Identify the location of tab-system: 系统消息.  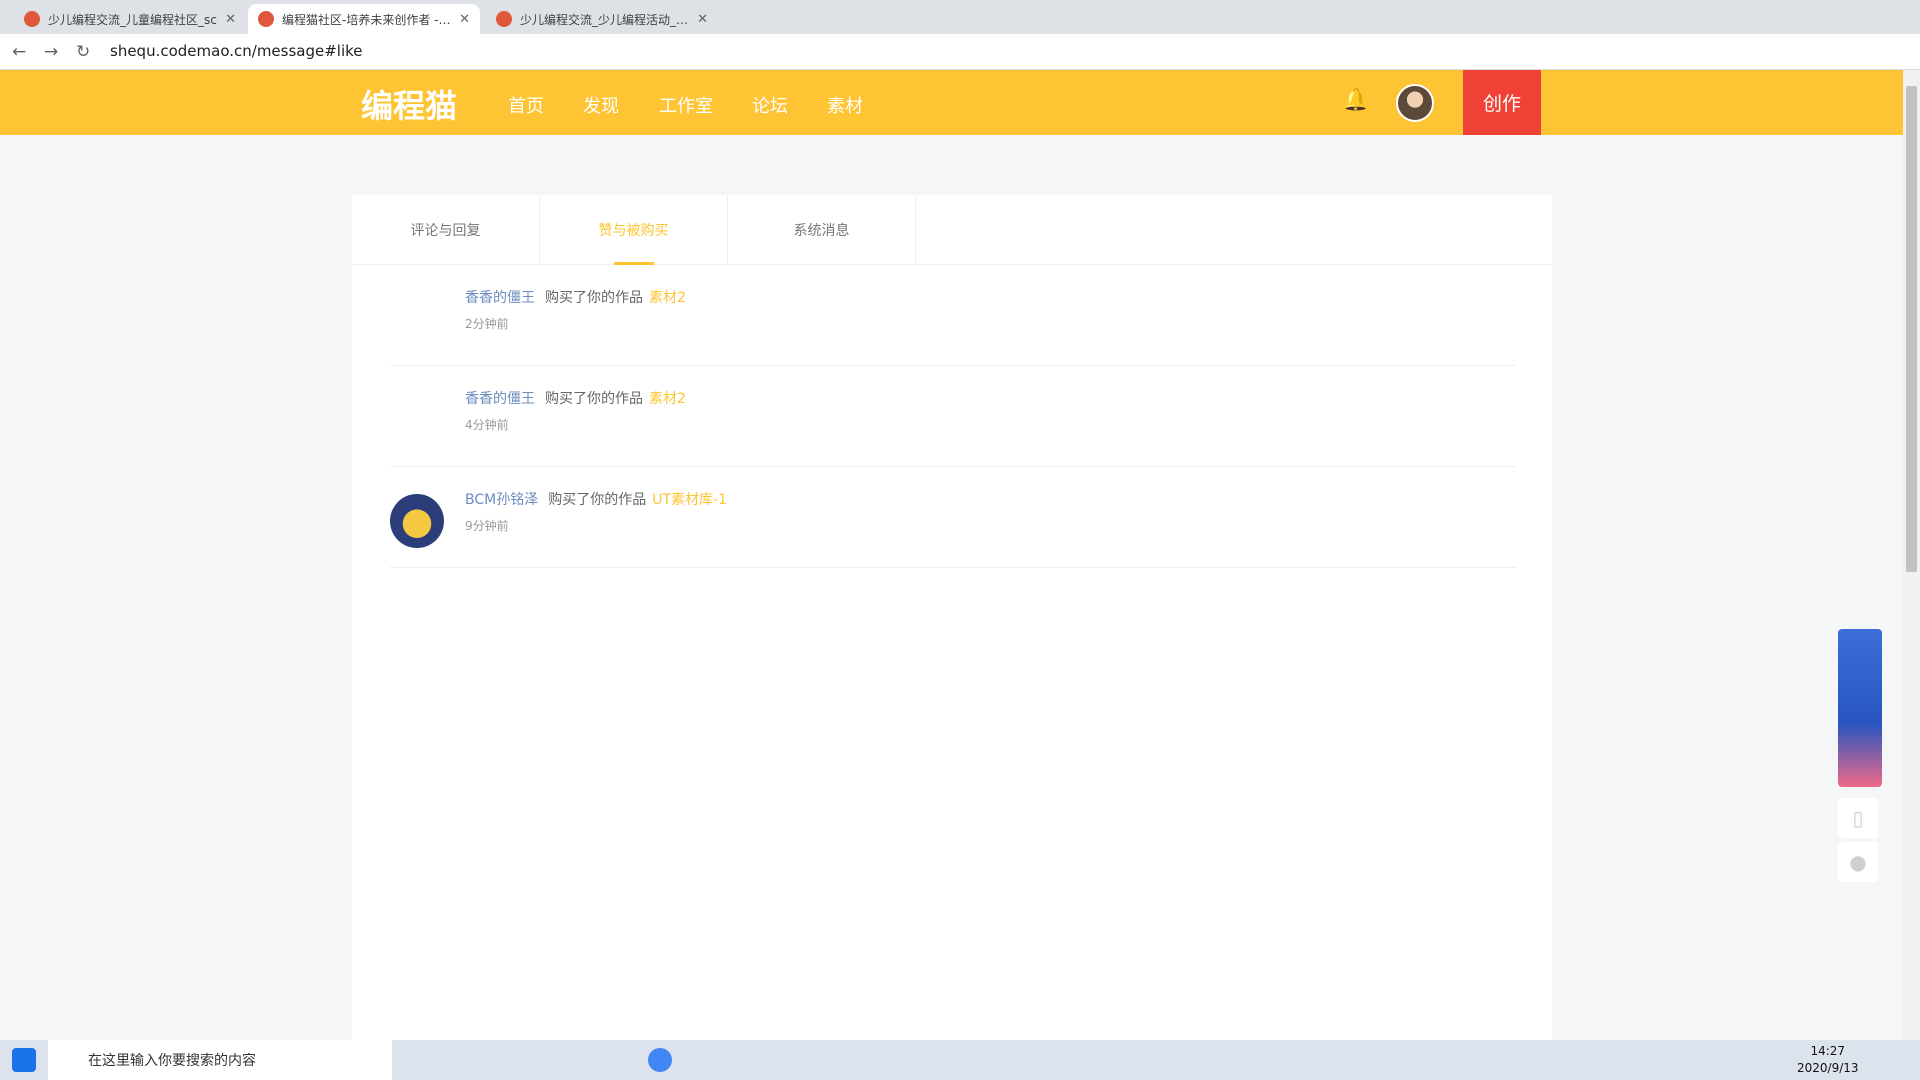
(822, 230).